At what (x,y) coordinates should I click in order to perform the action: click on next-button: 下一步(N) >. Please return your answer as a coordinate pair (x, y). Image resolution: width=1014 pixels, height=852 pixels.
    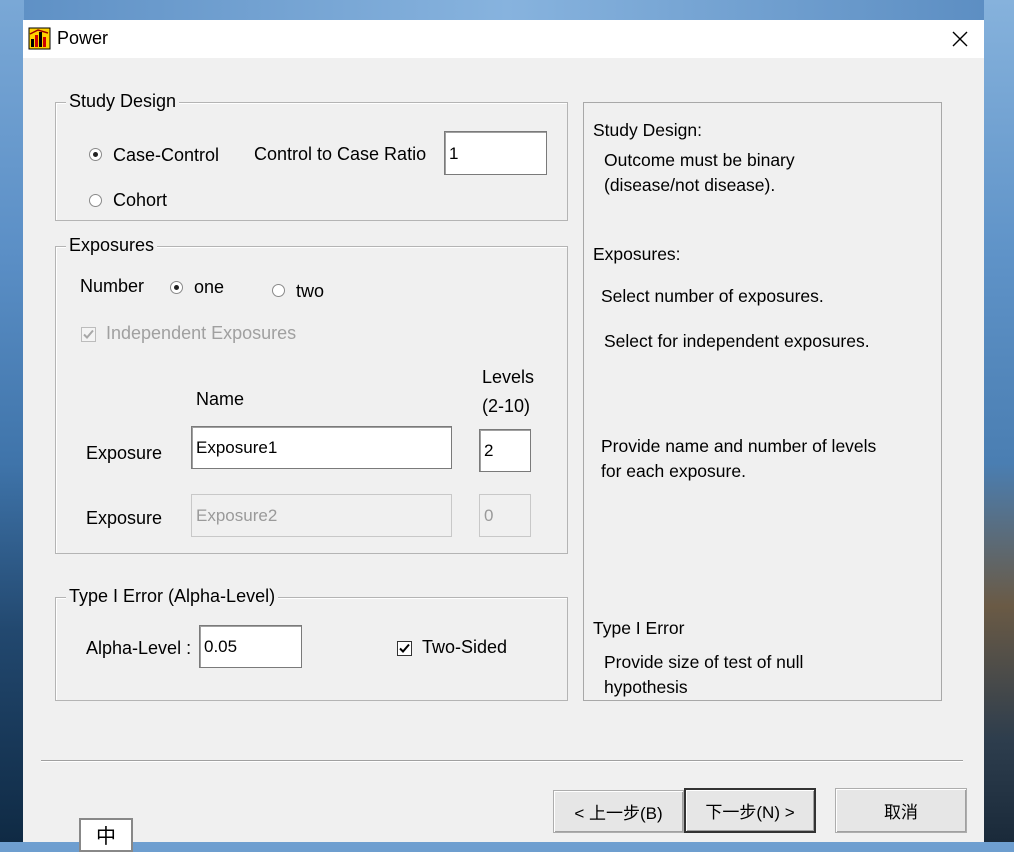
    Looking at the image, I should click on (750, 810).